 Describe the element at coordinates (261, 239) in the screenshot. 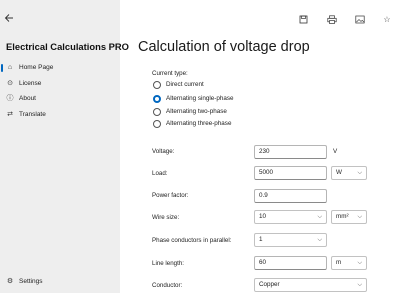

I see `dropdown-value: 1` at that location.